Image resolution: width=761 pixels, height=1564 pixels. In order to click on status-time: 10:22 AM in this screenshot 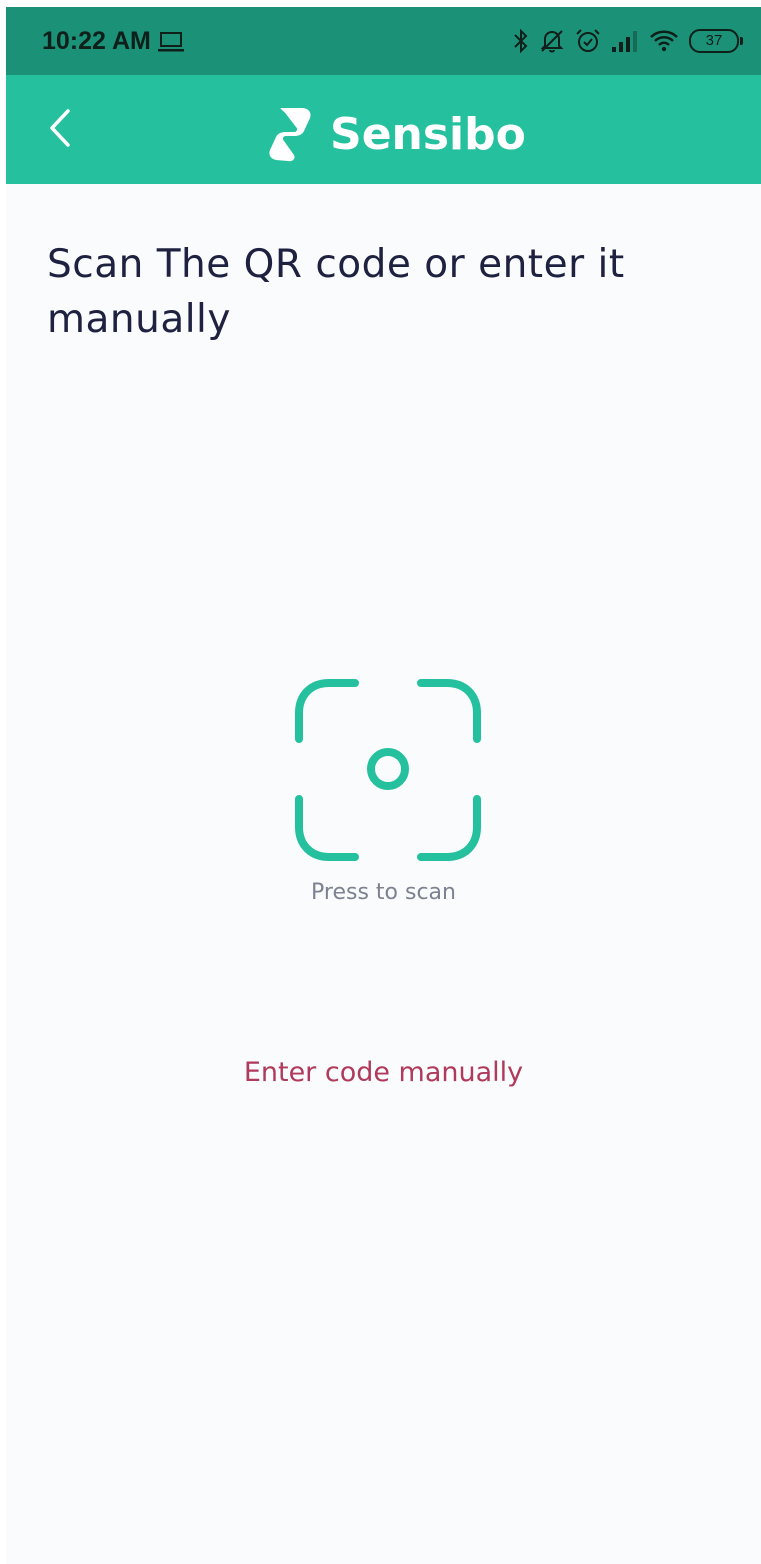, I will do `click(96, 41)`.